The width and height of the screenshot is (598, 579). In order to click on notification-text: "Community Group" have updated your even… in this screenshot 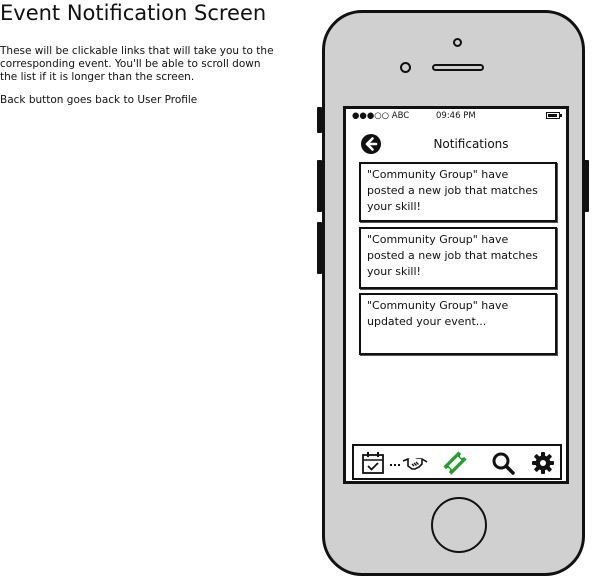, I will do `click(438, 313)`.